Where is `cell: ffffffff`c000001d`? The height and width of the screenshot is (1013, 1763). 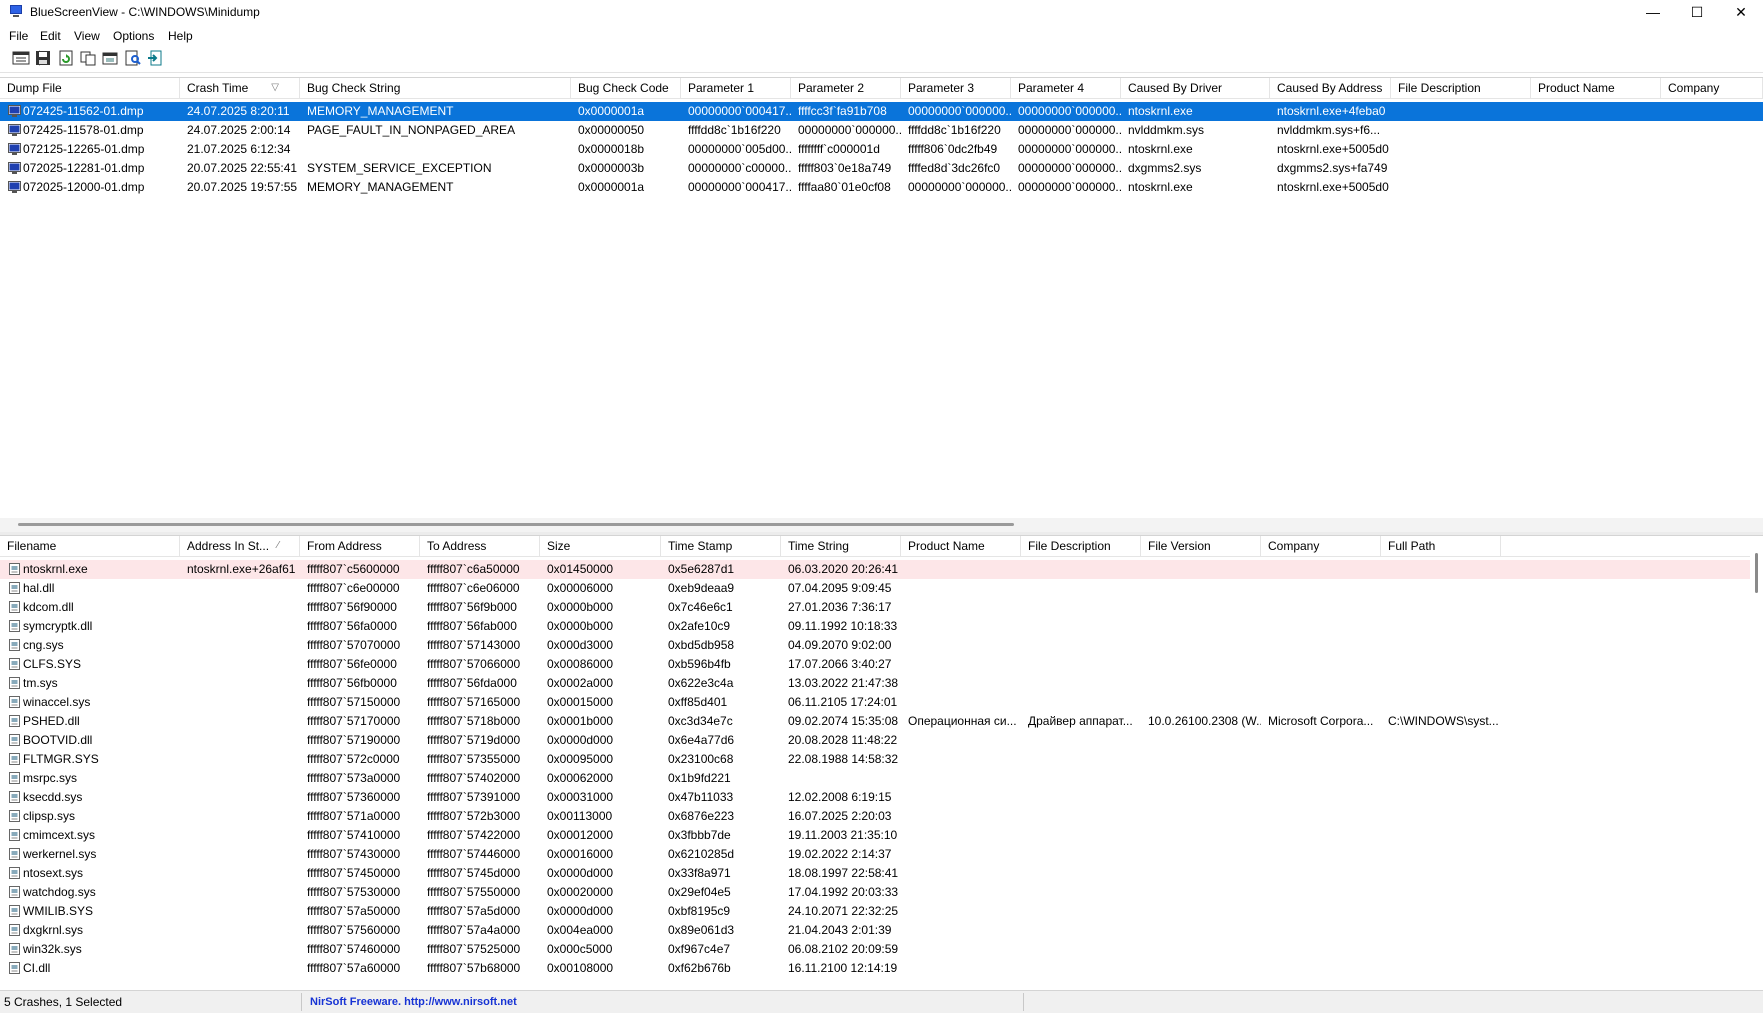
cell: ffffffff`c000001d is located at coordinates (839, 149).